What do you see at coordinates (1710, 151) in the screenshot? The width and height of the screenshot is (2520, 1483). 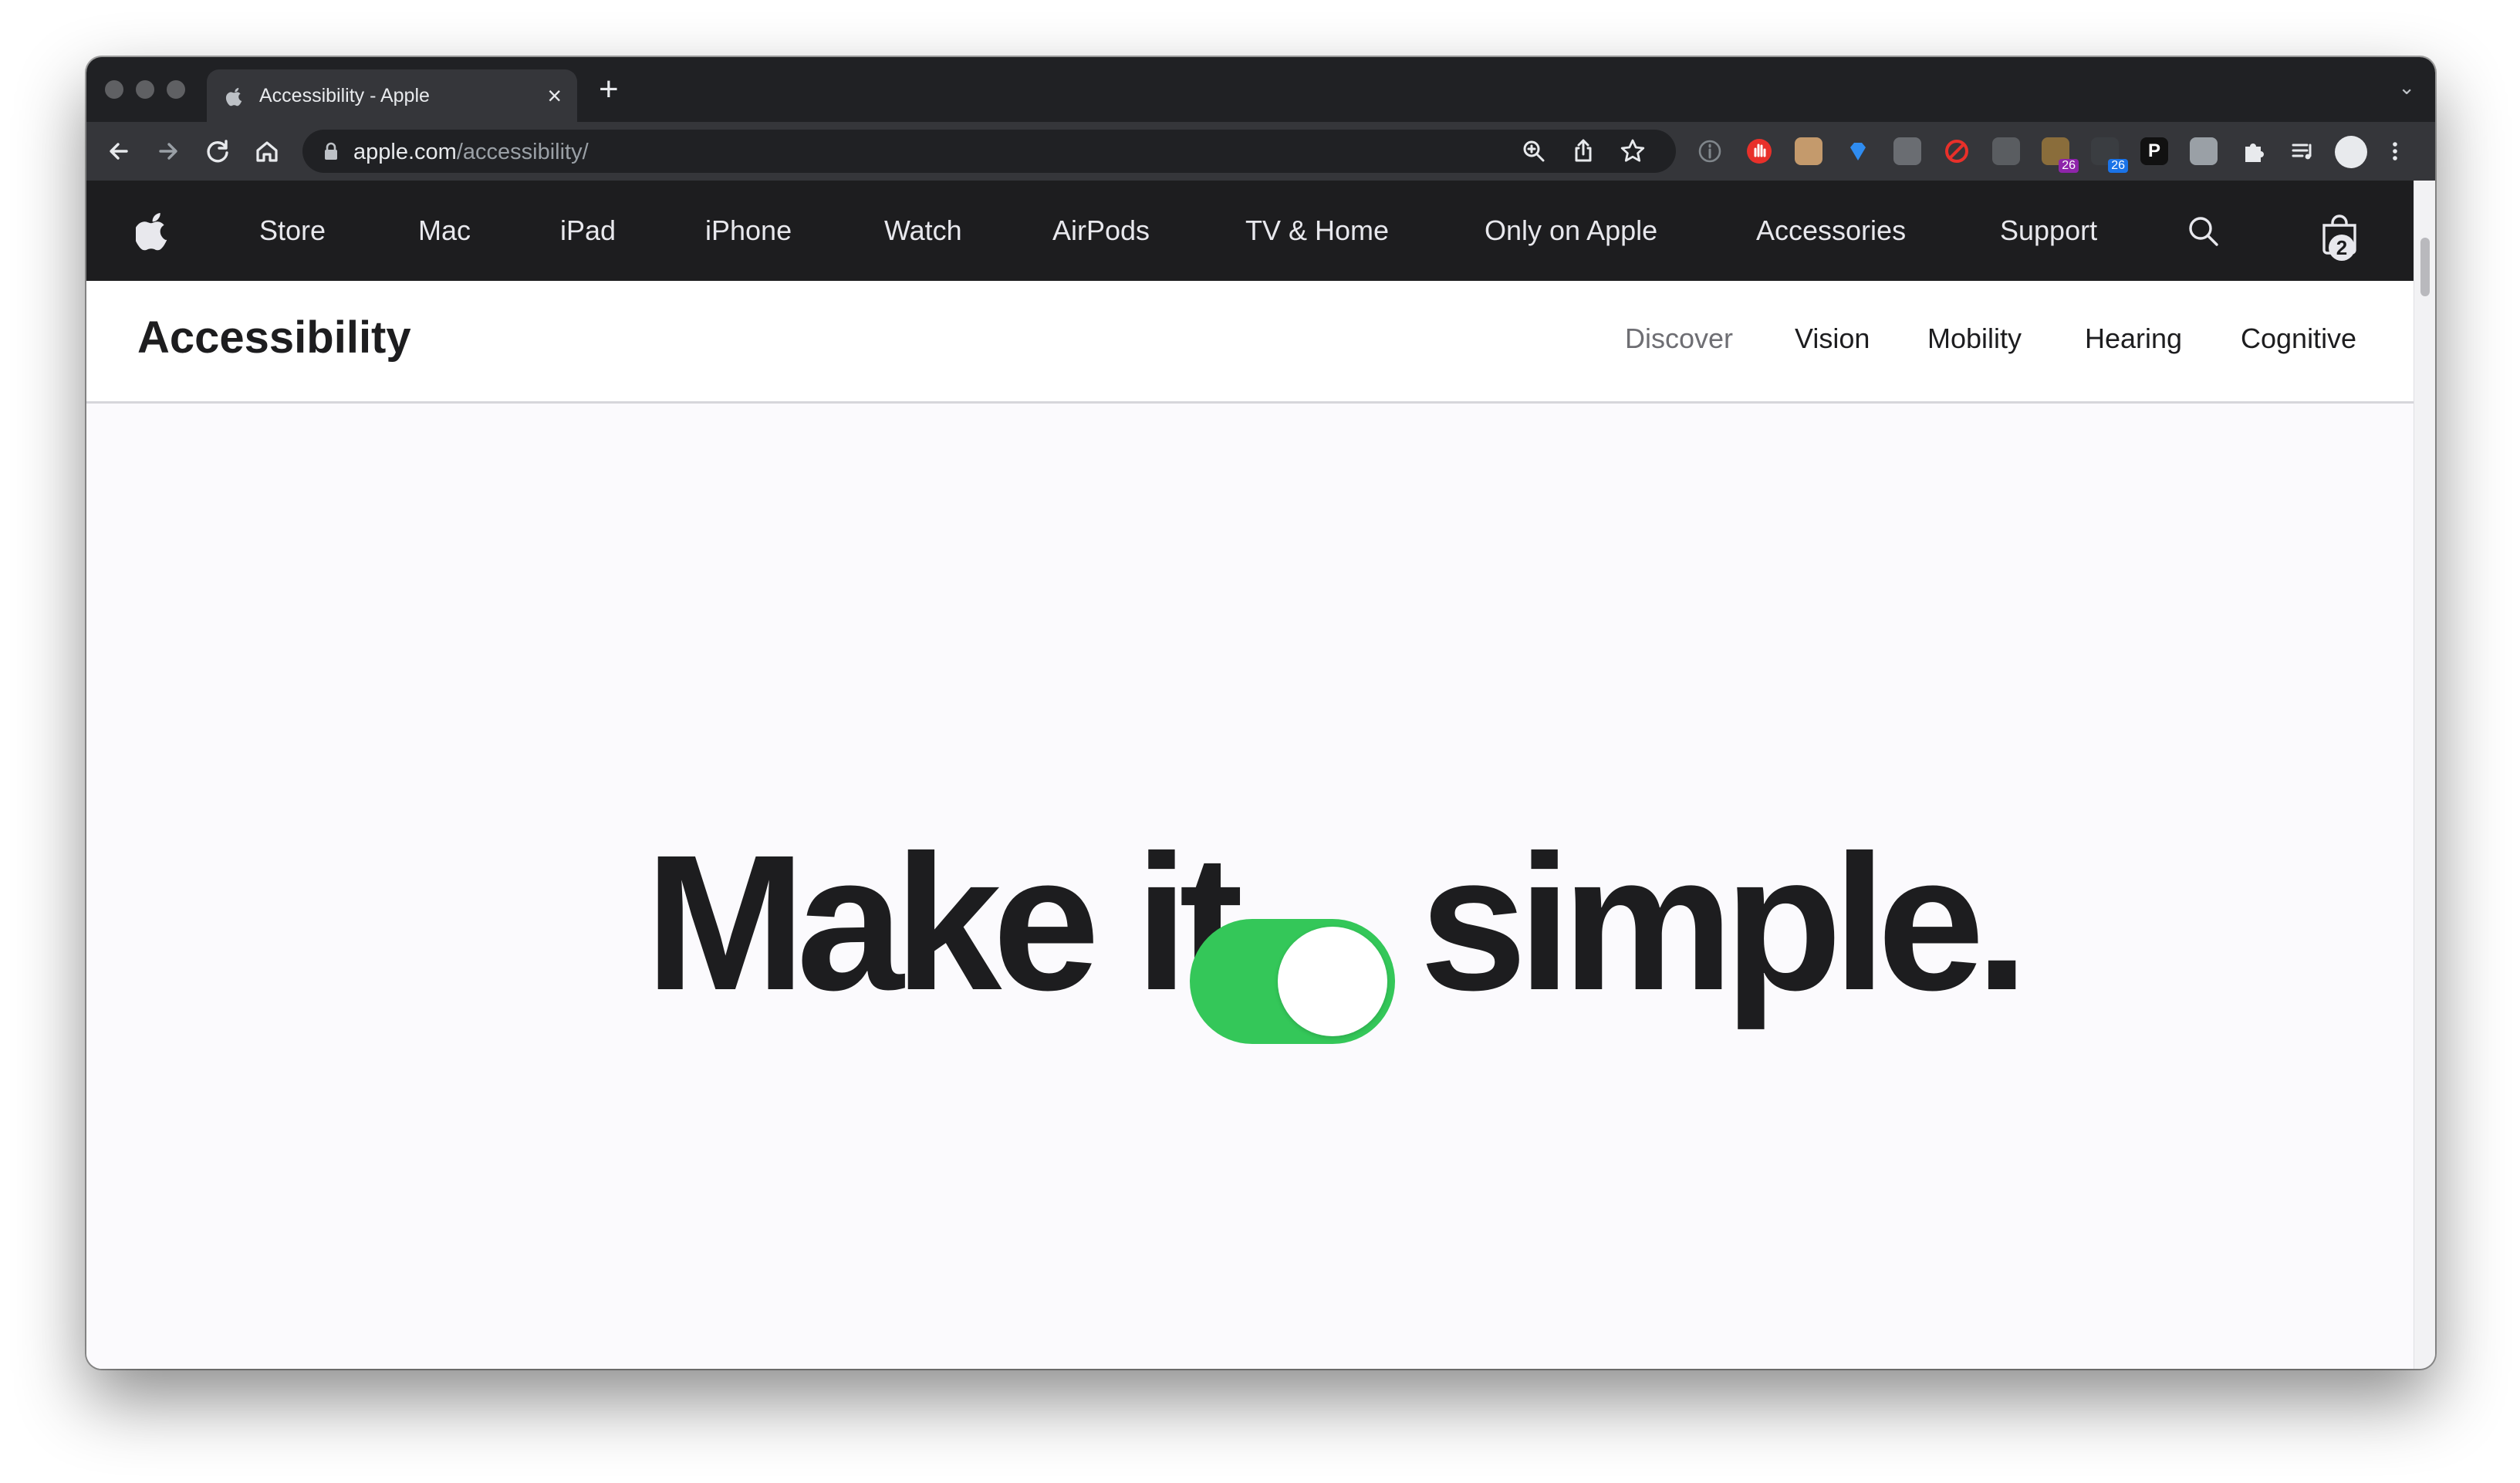 I see `info-extension-icon` at bounding box center [1710, 151].